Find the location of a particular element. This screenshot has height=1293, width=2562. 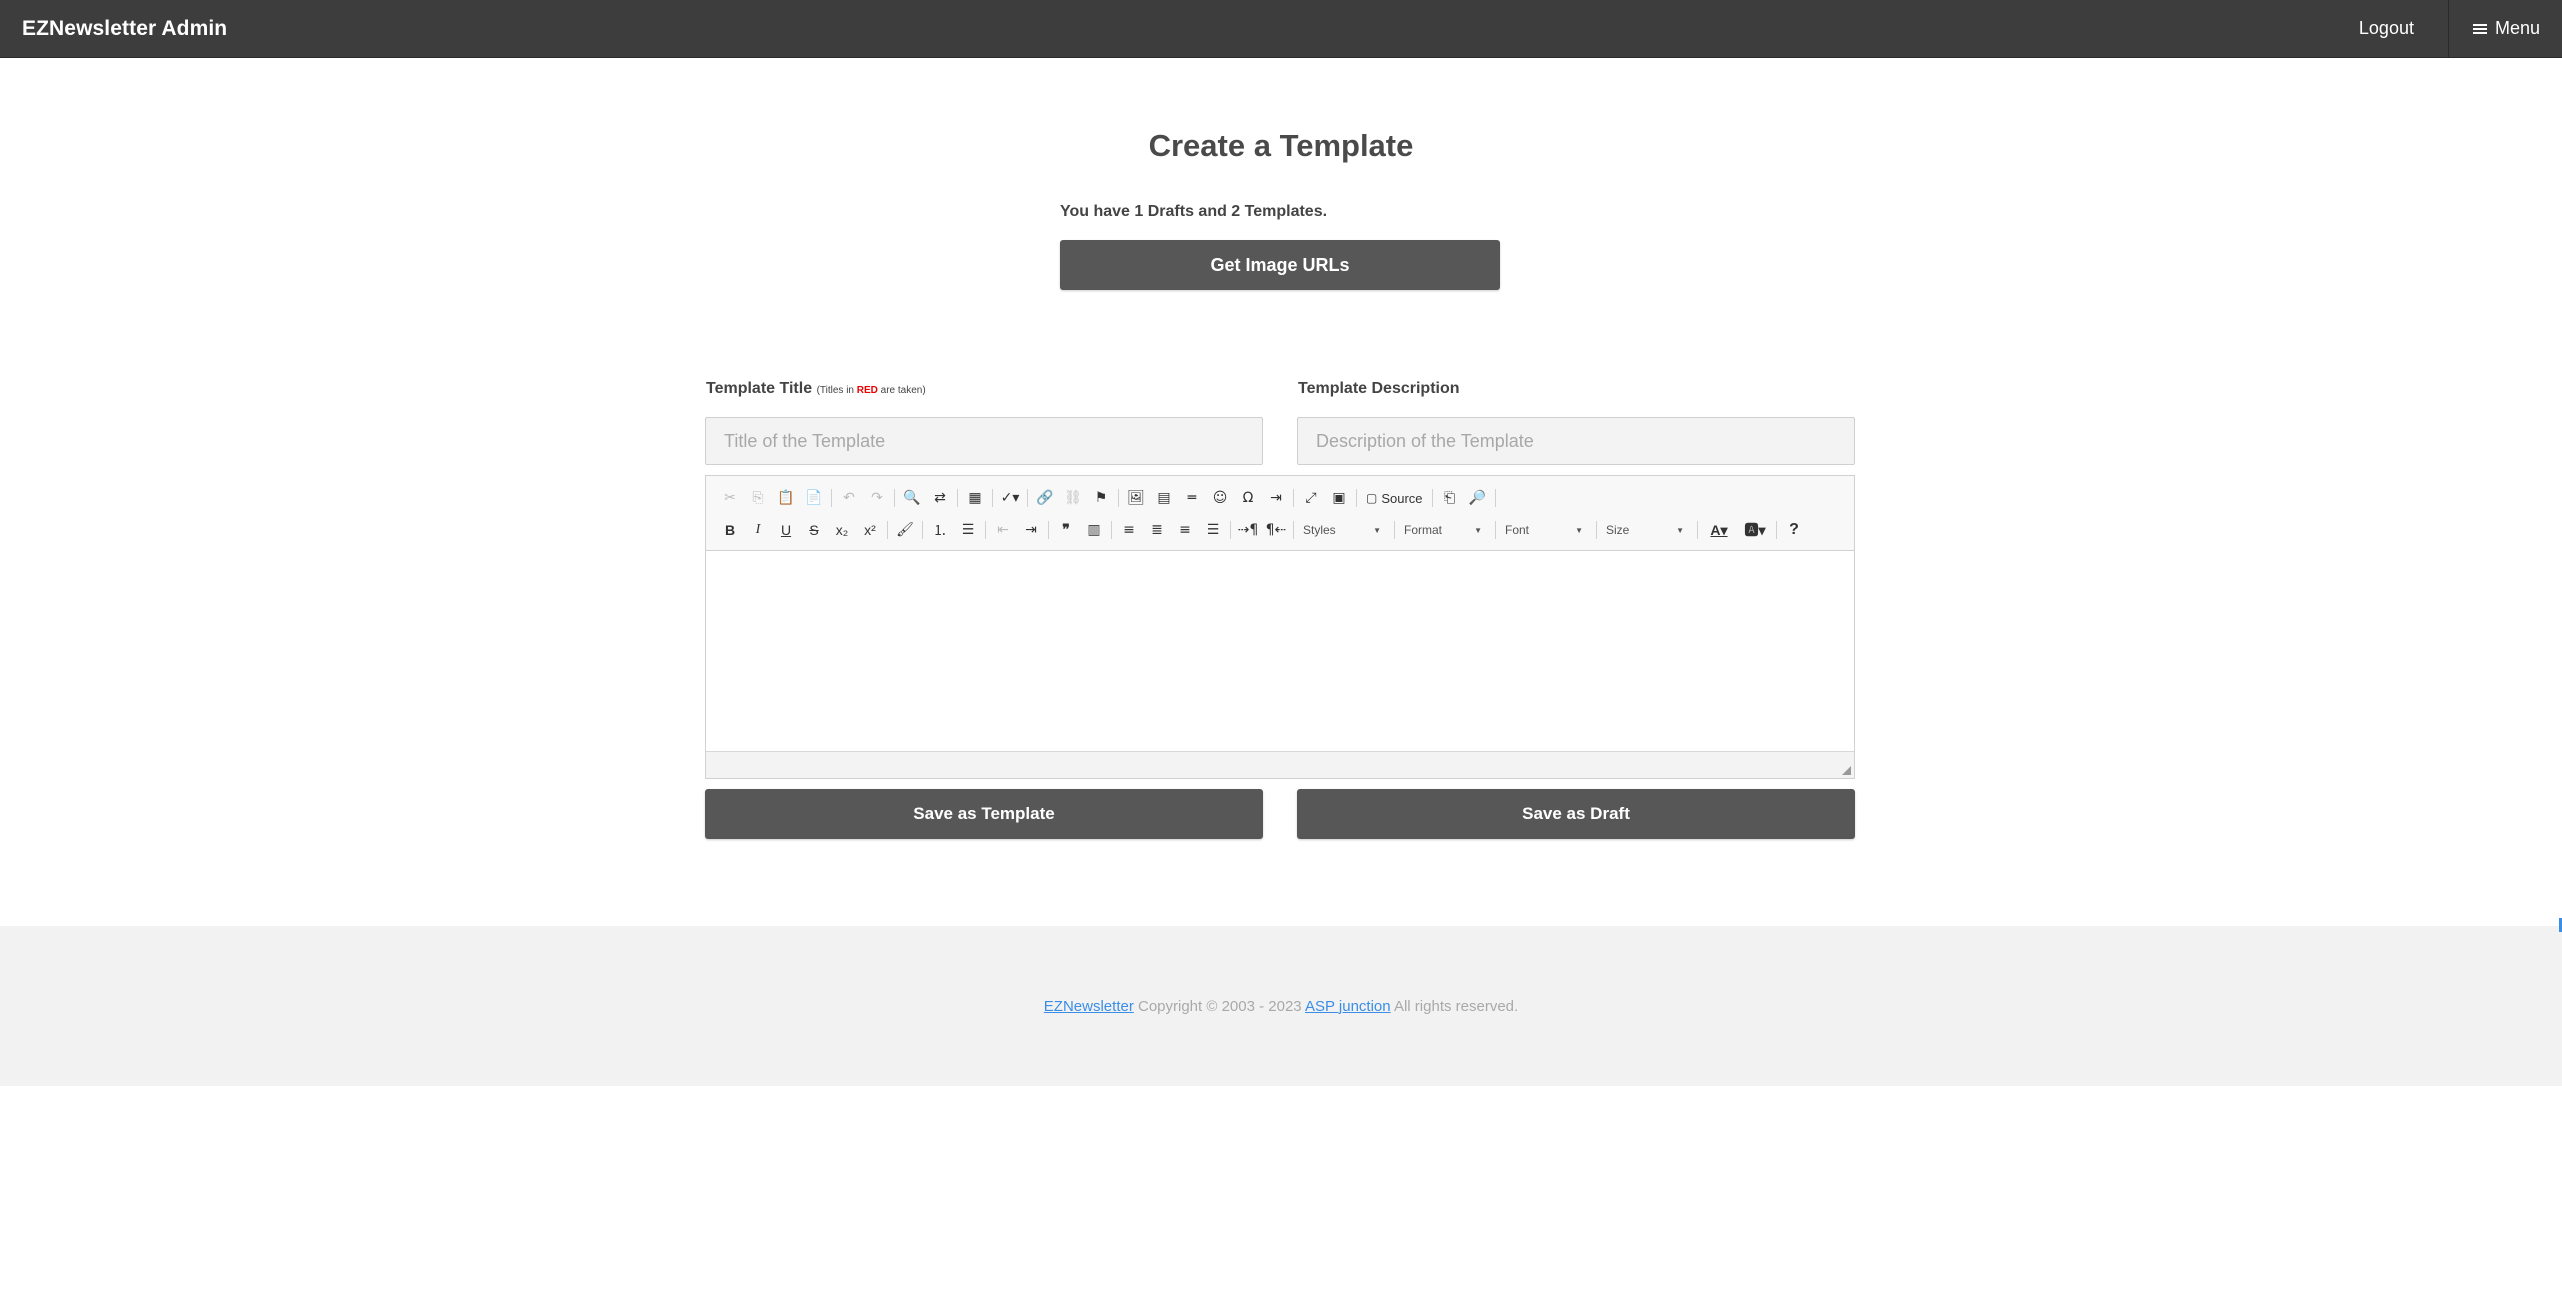

maximize-icon: ⤢ is located at coordinates (1311, 498).